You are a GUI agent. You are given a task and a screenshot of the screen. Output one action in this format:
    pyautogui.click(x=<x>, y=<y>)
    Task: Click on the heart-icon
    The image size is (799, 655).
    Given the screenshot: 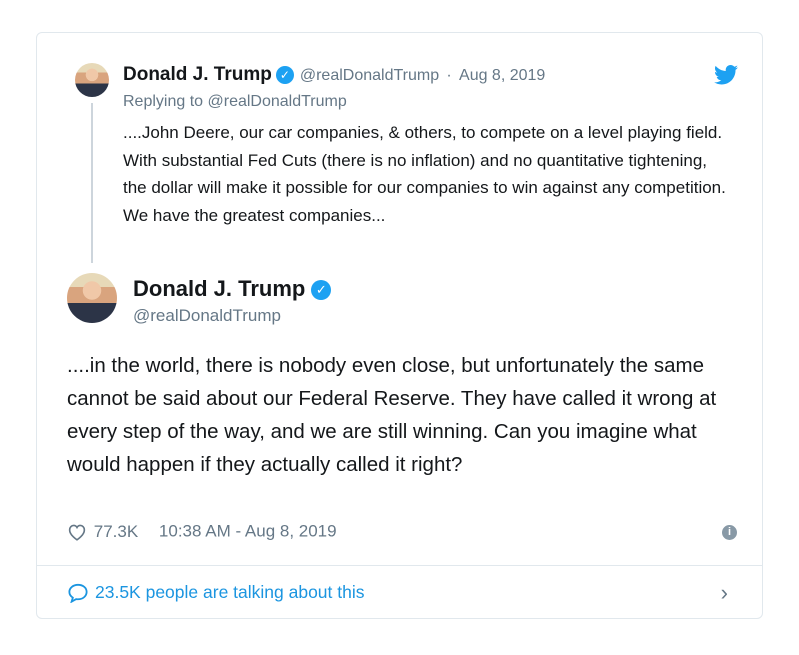 What is the action you would take?
    pyautogui.click(x=77, y=532)
    